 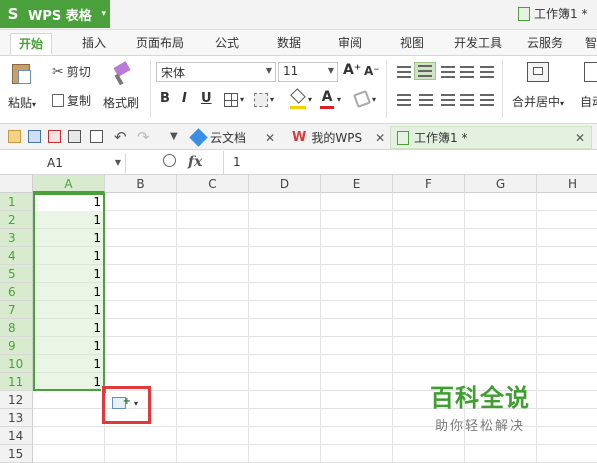 What do you see at coordinates (588, 86) in the screenshot?
I see `auto-wrap-button: 自动` at bounding box center [588, 86].